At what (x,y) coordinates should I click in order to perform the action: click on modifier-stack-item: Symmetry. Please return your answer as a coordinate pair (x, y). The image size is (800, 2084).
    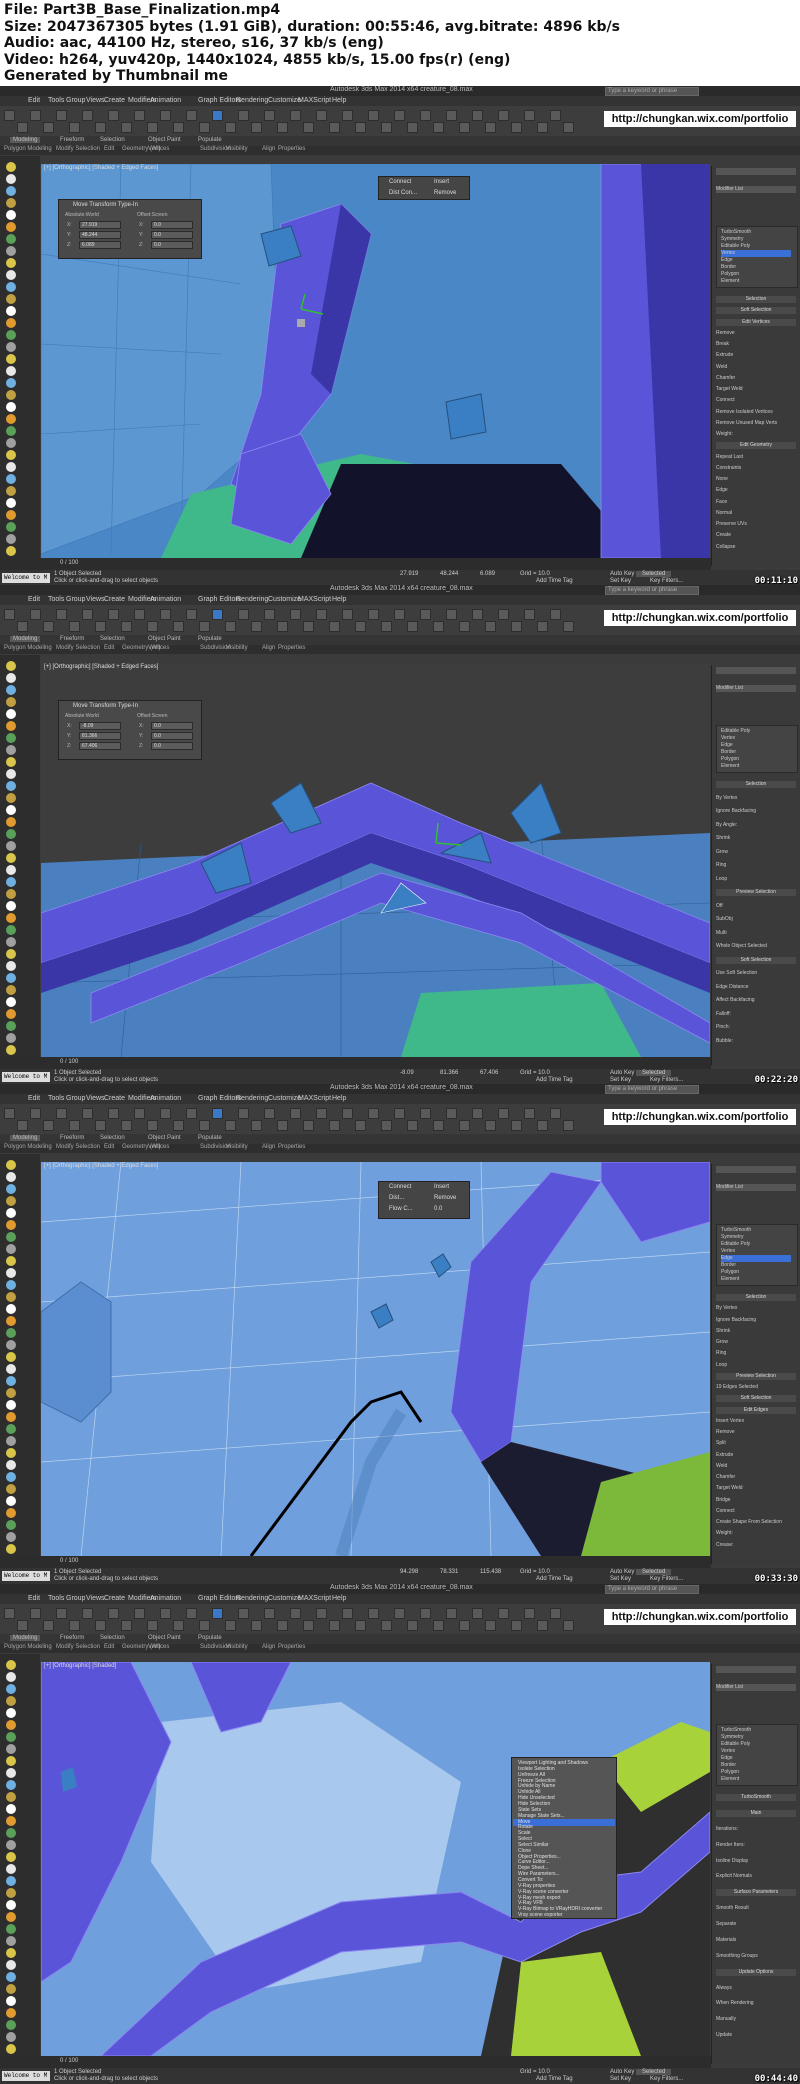
    Looking at the image, I should click on (756, 239).